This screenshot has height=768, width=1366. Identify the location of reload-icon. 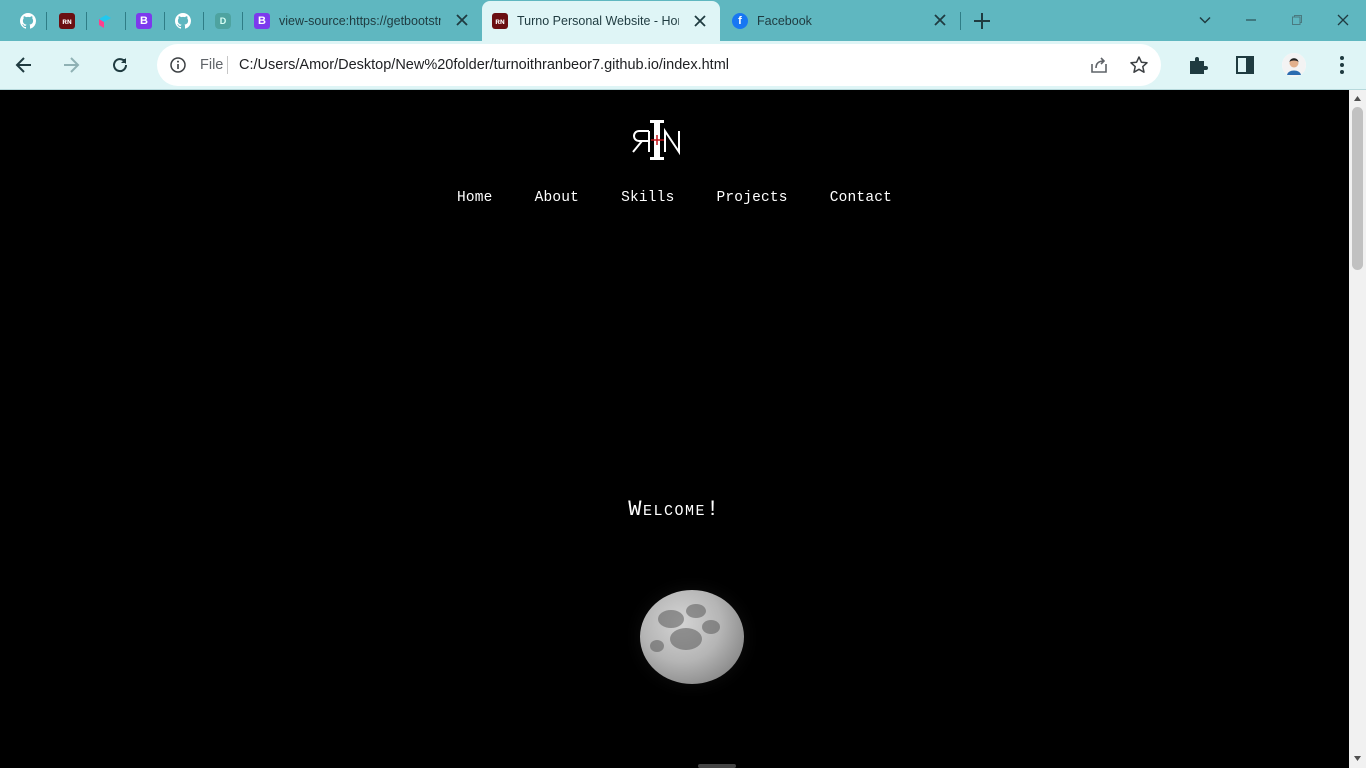
(120, 65).